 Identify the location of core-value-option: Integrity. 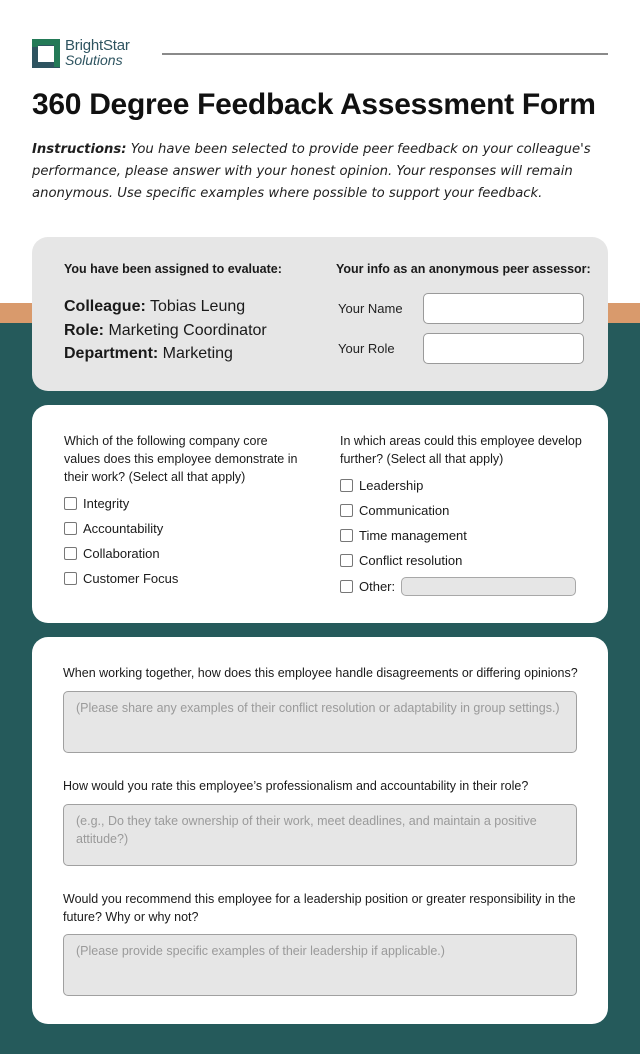
(96, 503).